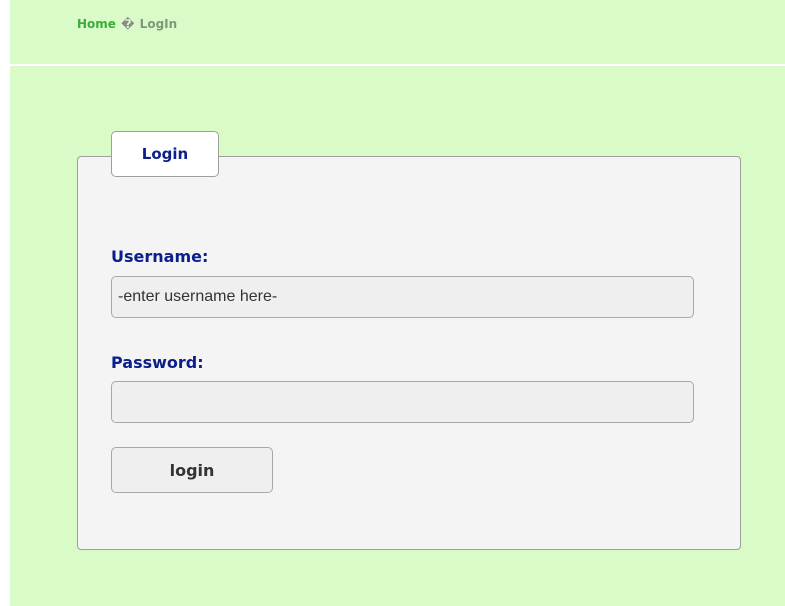 This screenshot has width=785, height=606. What do you see at coordinates (96, 24) in the screenshot?
I see `breadcrumb-home-link: Home` at bounding box center [96, 24].